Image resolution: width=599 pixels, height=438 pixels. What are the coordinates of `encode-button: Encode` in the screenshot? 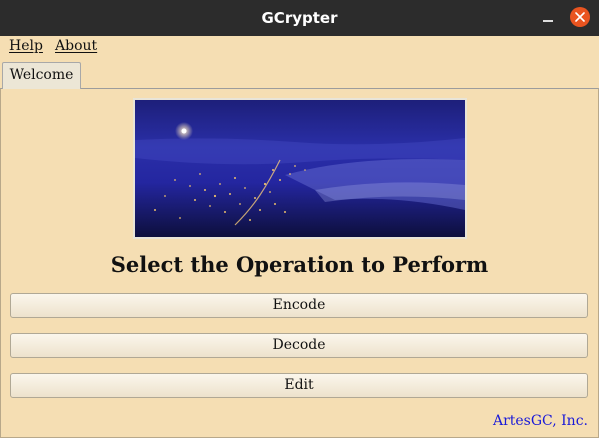 It's located at (299, 305).